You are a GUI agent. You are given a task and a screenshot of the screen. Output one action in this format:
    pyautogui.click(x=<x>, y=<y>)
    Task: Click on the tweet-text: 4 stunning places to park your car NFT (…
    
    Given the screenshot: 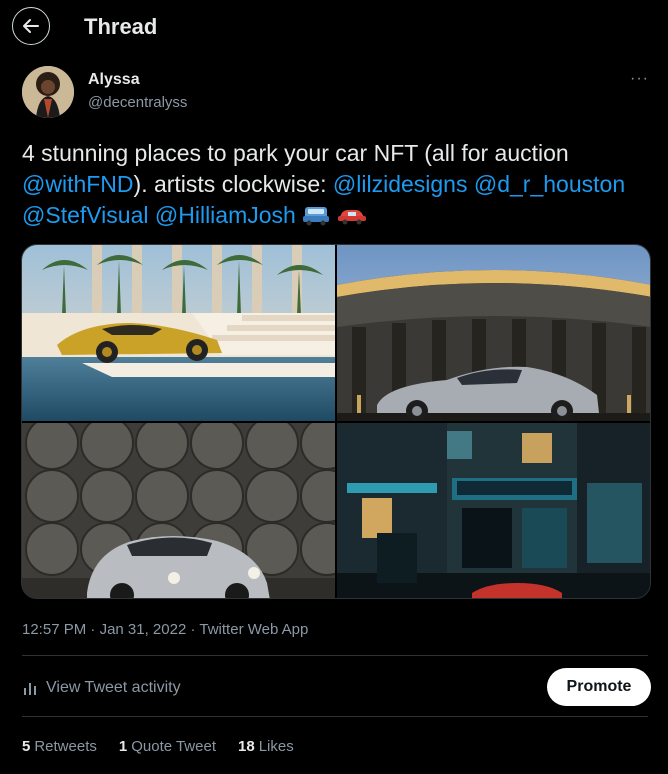 What is the action you would take?
    pyautogui.click(x=337, y=184)
    